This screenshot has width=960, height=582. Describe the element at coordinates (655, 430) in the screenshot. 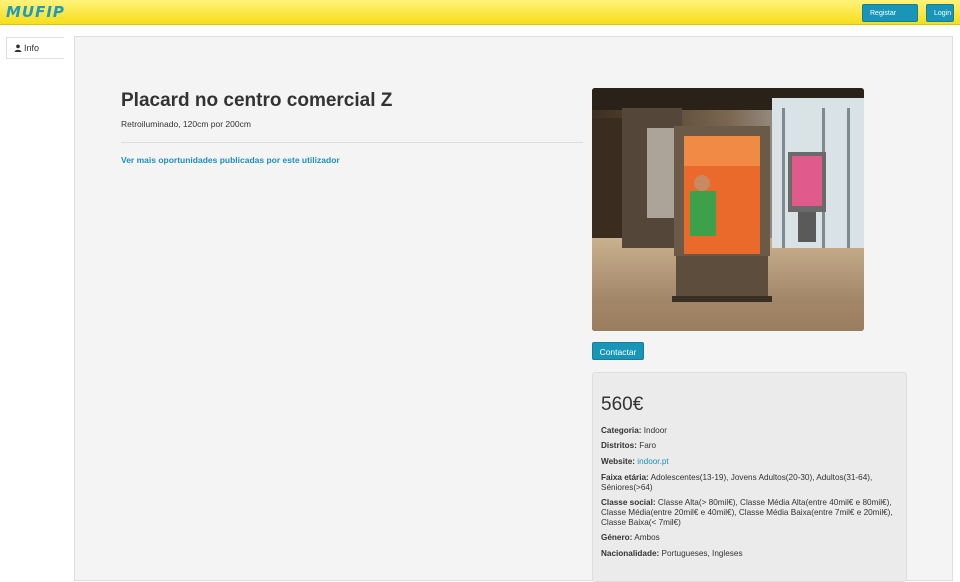

I see `categoria-value: Indoor` at that location.